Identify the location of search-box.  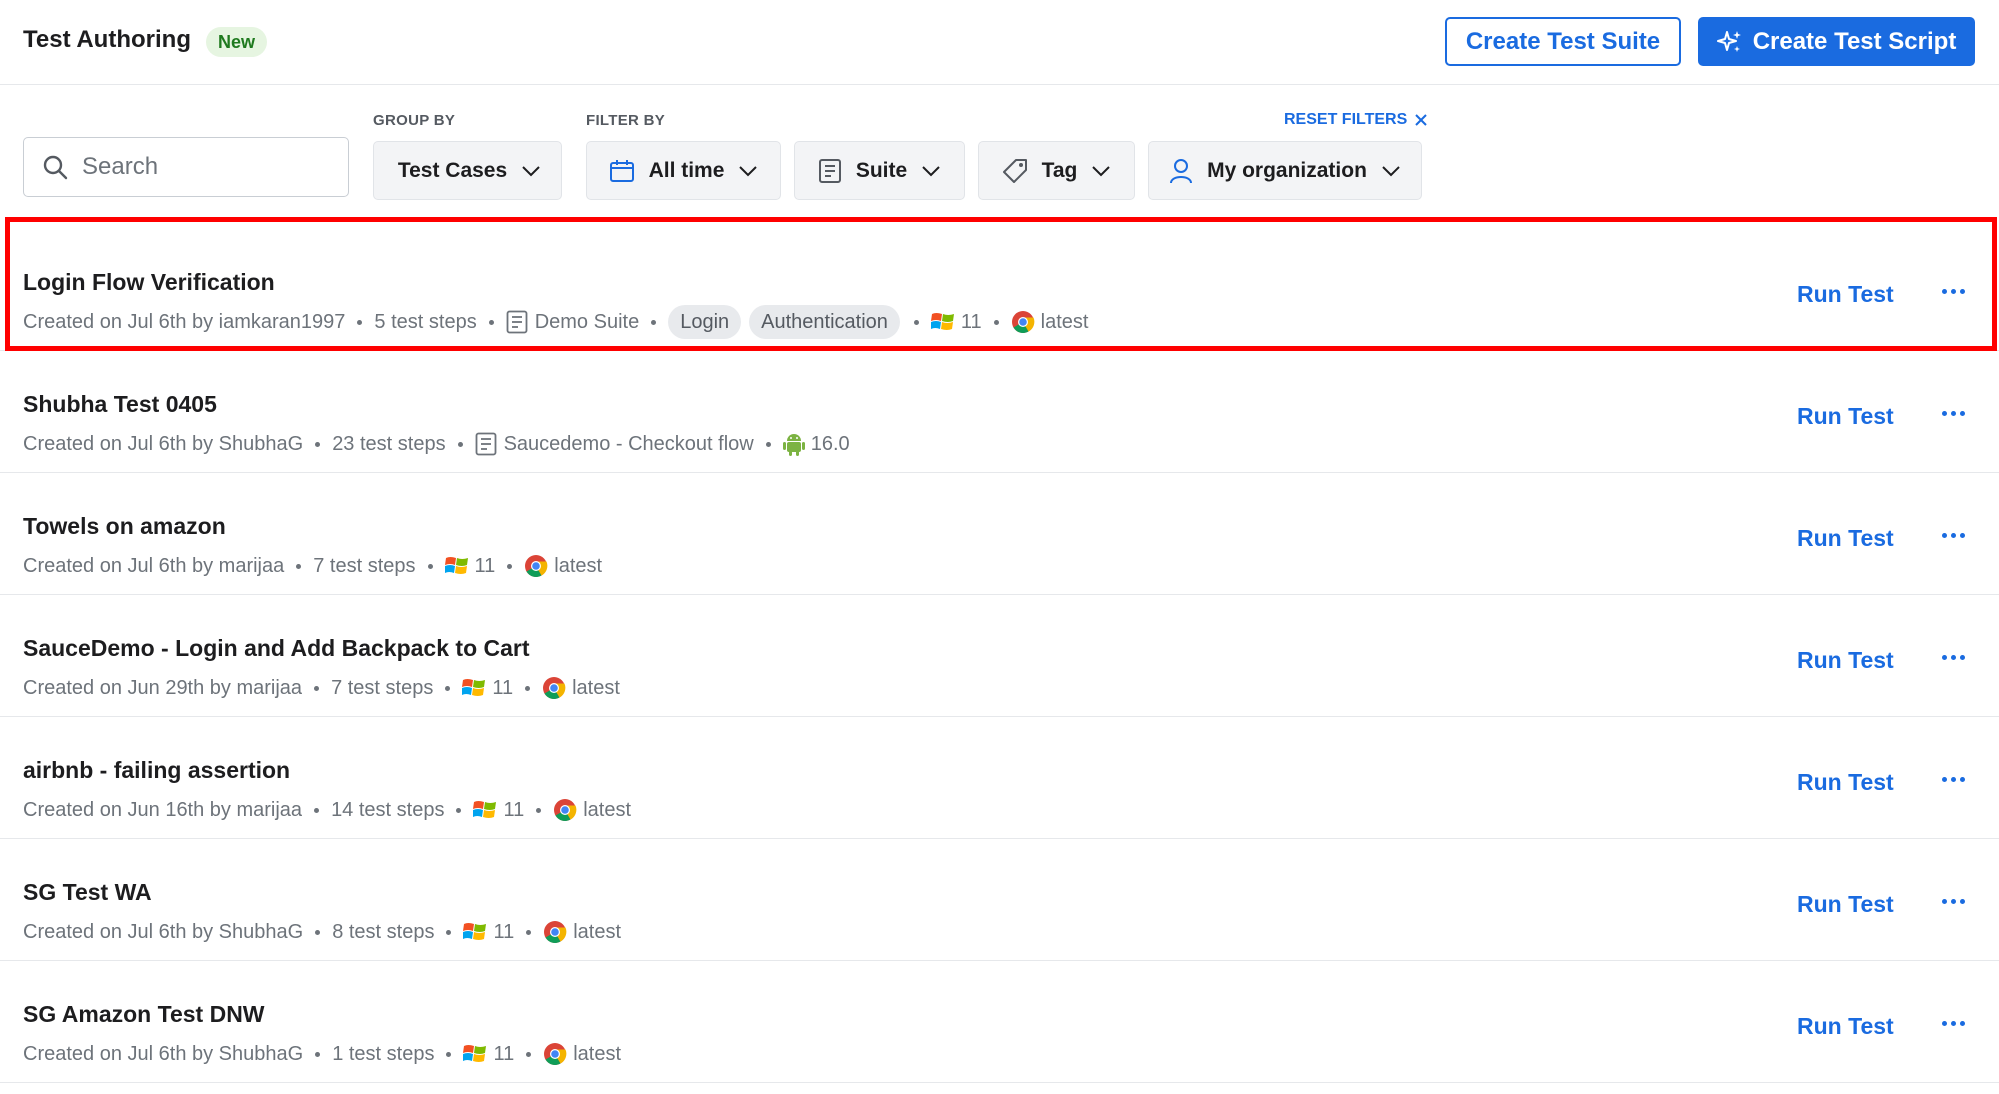
(186, 167).